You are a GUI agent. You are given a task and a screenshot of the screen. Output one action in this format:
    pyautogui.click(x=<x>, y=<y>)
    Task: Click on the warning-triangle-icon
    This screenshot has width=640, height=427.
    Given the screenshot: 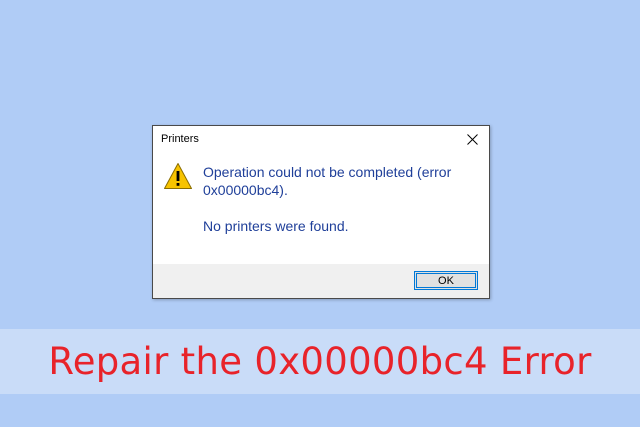 What is the action you would take?
    pyautogui.click(x=178, y=176)
    